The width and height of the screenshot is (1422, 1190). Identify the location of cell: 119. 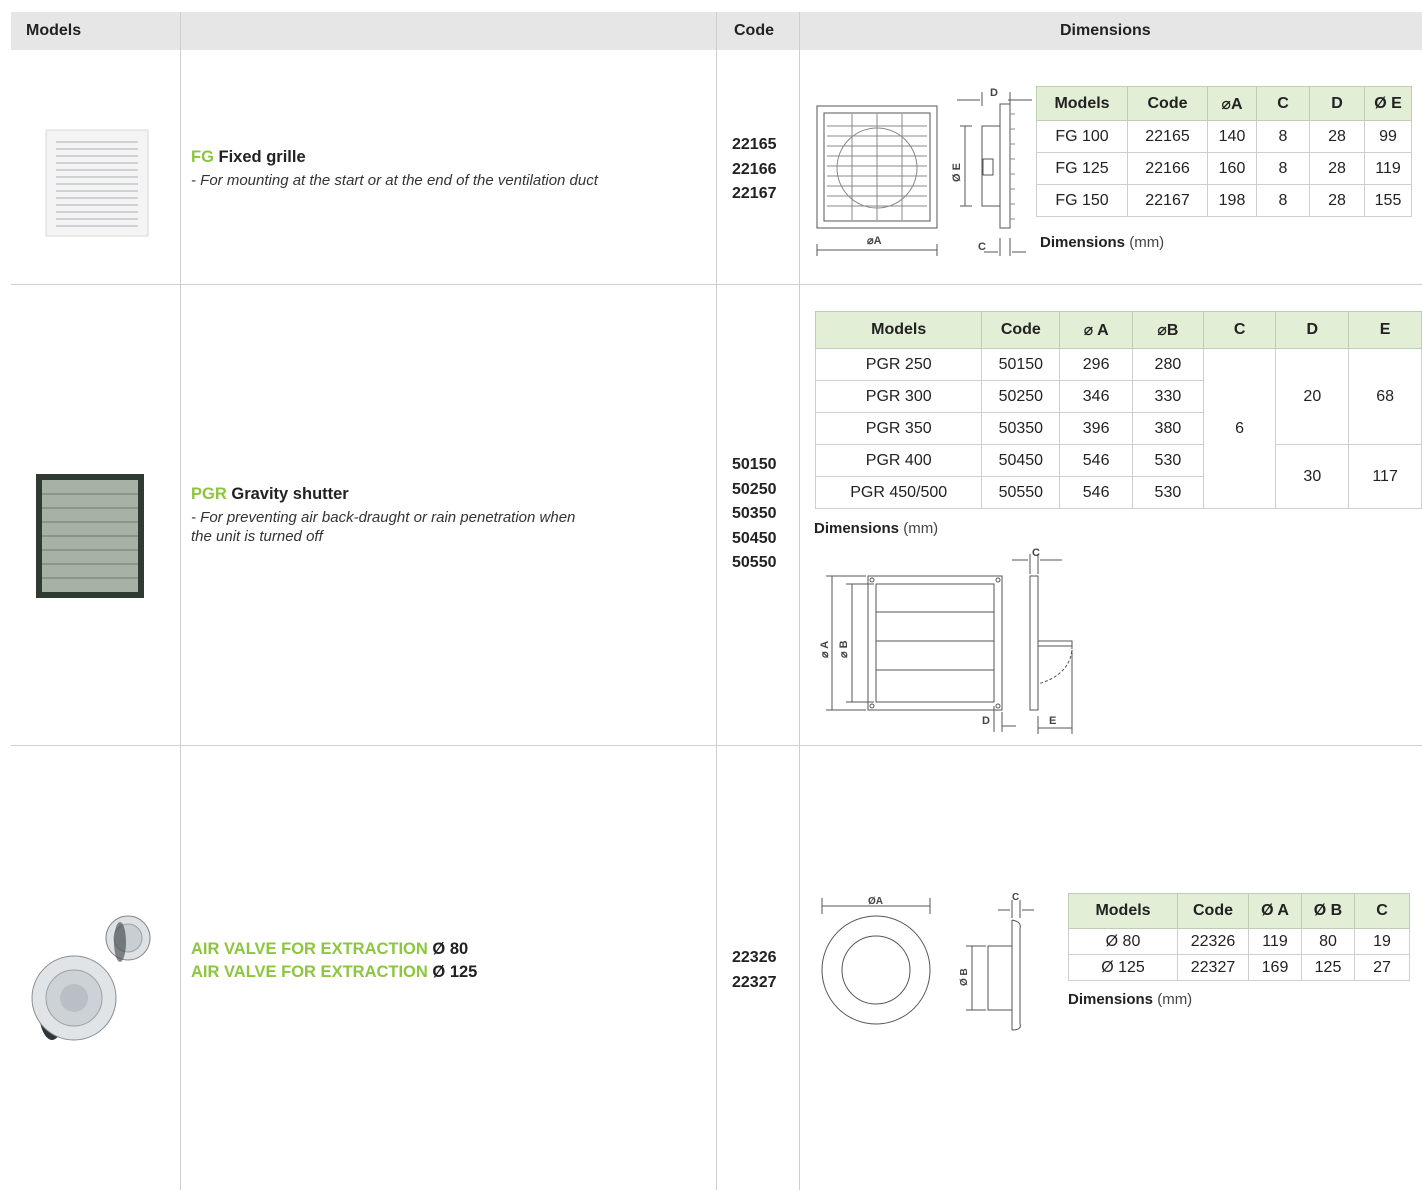
(1388, 168).